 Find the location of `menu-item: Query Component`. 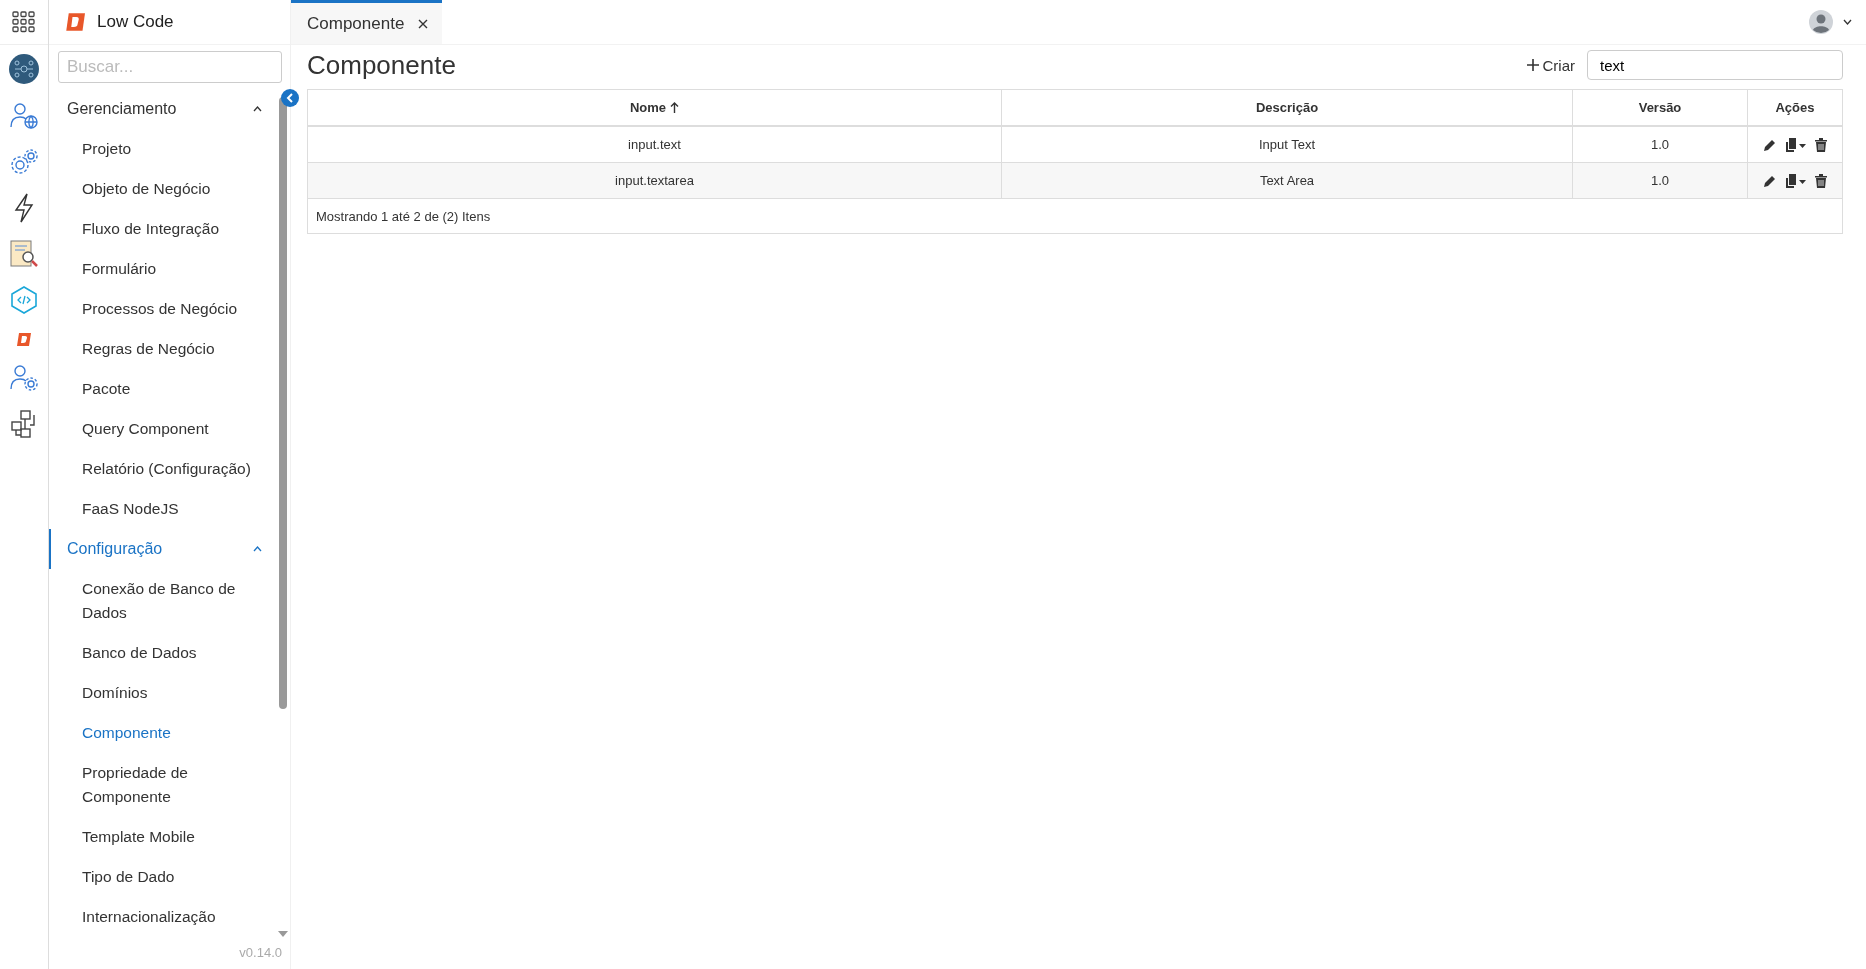

menu-item: Query Component is located at coordinates (158, 429).